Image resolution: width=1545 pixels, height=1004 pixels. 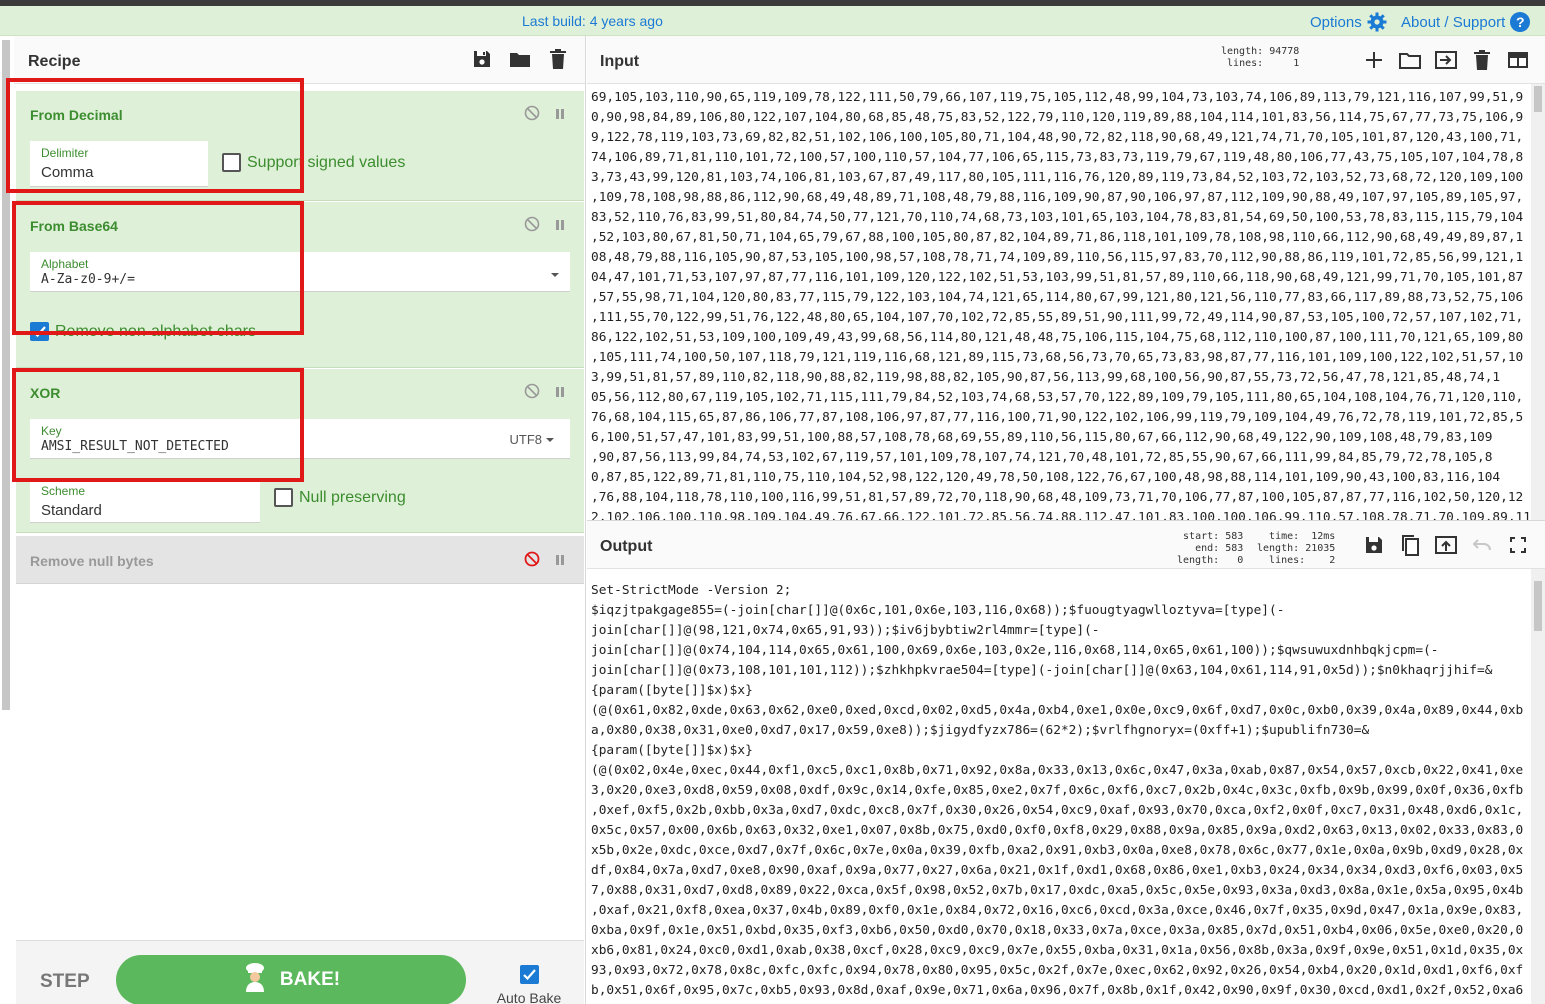 I want to click on null-preserving-label: Null preserving, so click(x=352, y=497).